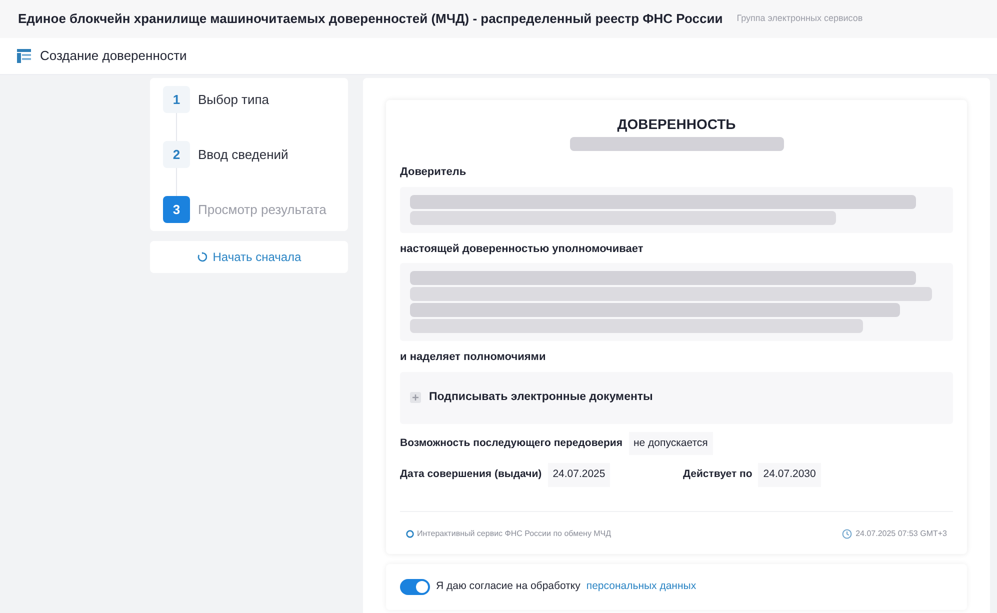 Image resolution: width=997 pixels, height=613 pixels. What do you see at coordinates (676, 398) in the screenshot?
I see `power-item: Подписывать электронные документы` at bounding box center [676, 398].